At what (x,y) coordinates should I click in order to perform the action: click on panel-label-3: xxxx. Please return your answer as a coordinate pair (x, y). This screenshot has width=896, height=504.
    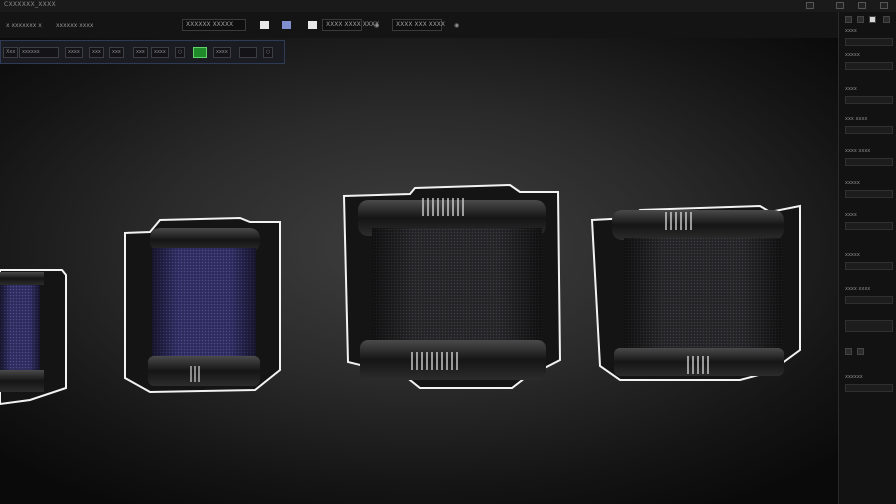
    Looking at the image, I should click on (851, 89).